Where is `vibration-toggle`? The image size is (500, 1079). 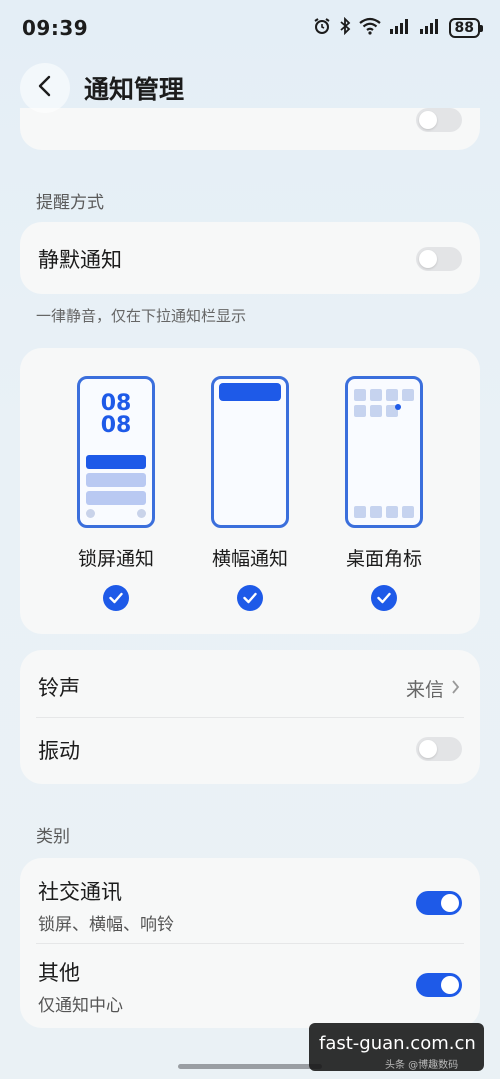
vibration-toggle is located at coordinates (439, 749).